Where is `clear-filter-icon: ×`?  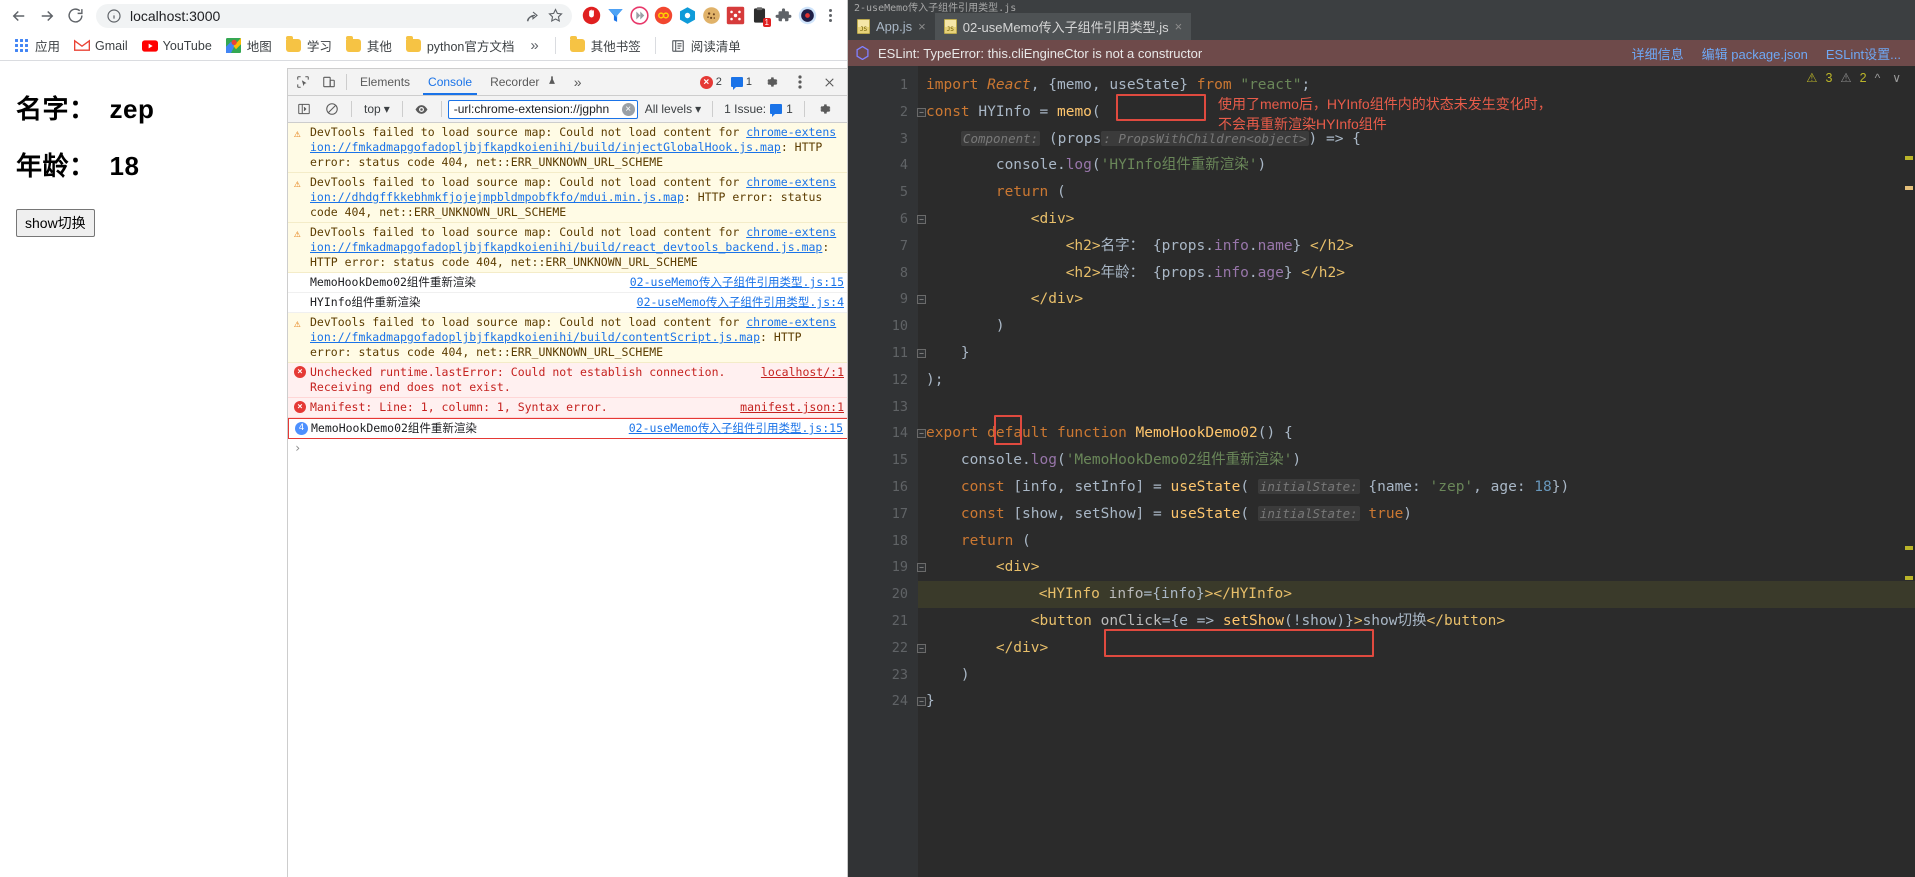 clear-filter-icon: × is located at coordinates (628, 109).